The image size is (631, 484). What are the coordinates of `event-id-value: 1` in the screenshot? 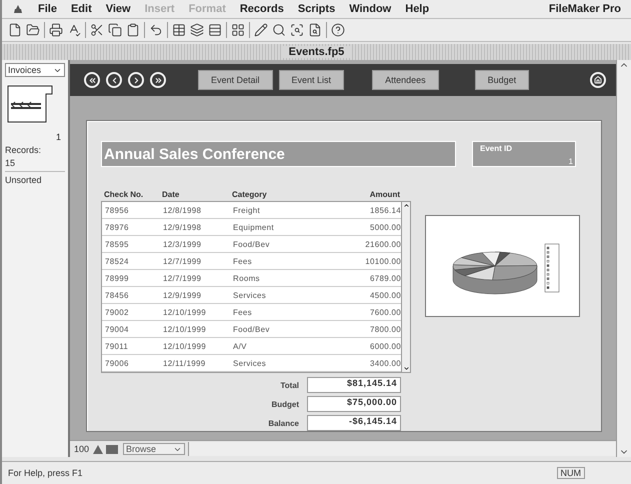 It's located at (570, 161).